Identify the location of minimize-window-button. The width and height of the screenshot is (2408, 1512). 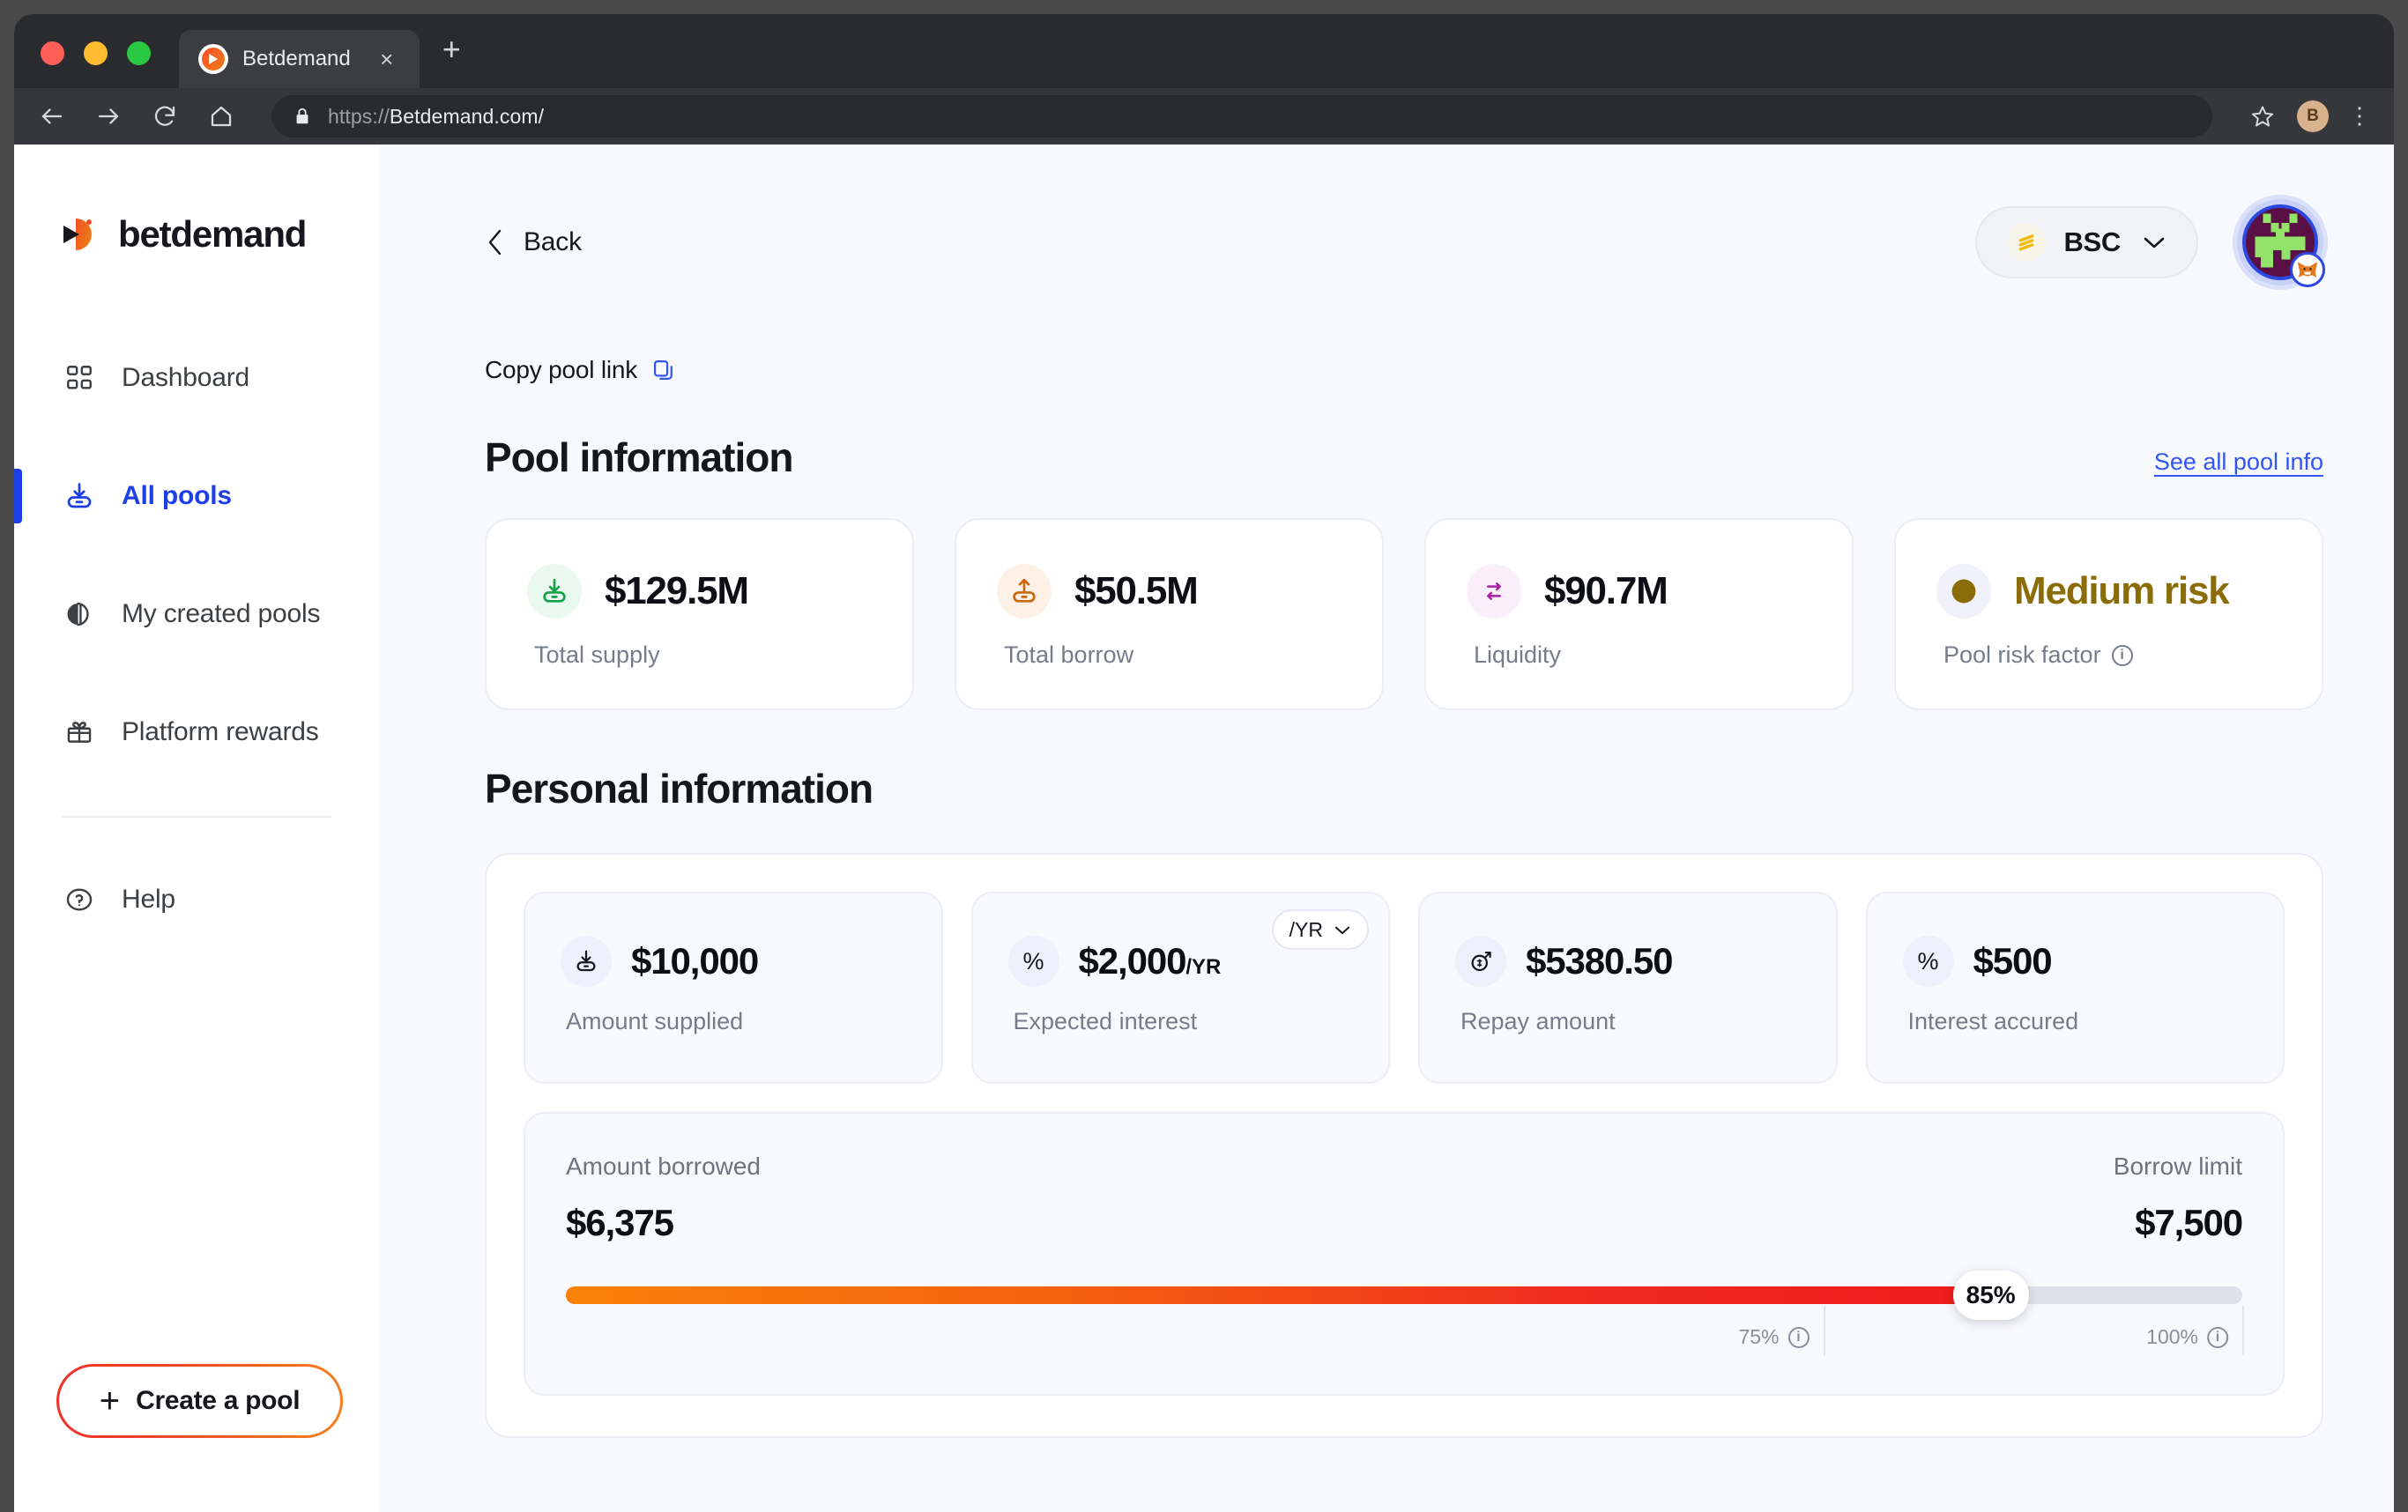
(96, 53).